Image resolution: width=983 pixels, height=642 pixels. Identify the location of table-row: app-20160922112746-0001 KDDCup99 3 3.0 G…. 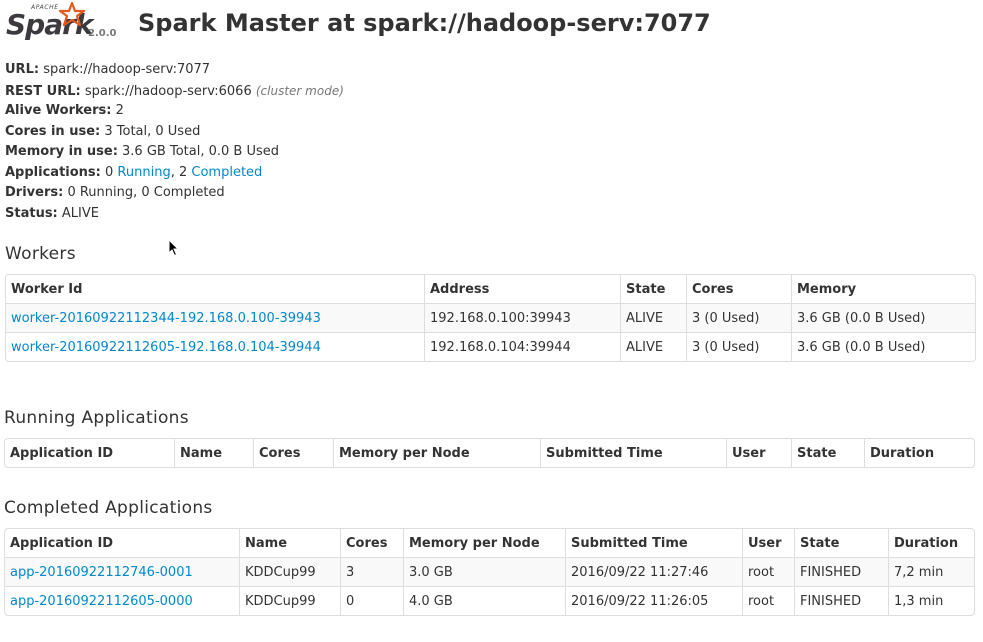
(489, 571).